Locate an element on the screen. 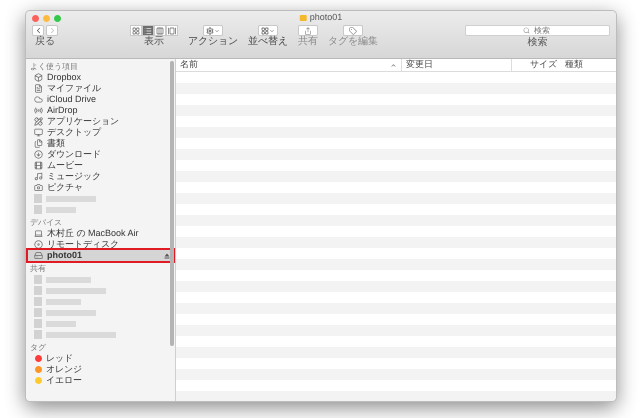  sidebar-label: リモートディスク is located at coordinates (83, 244).